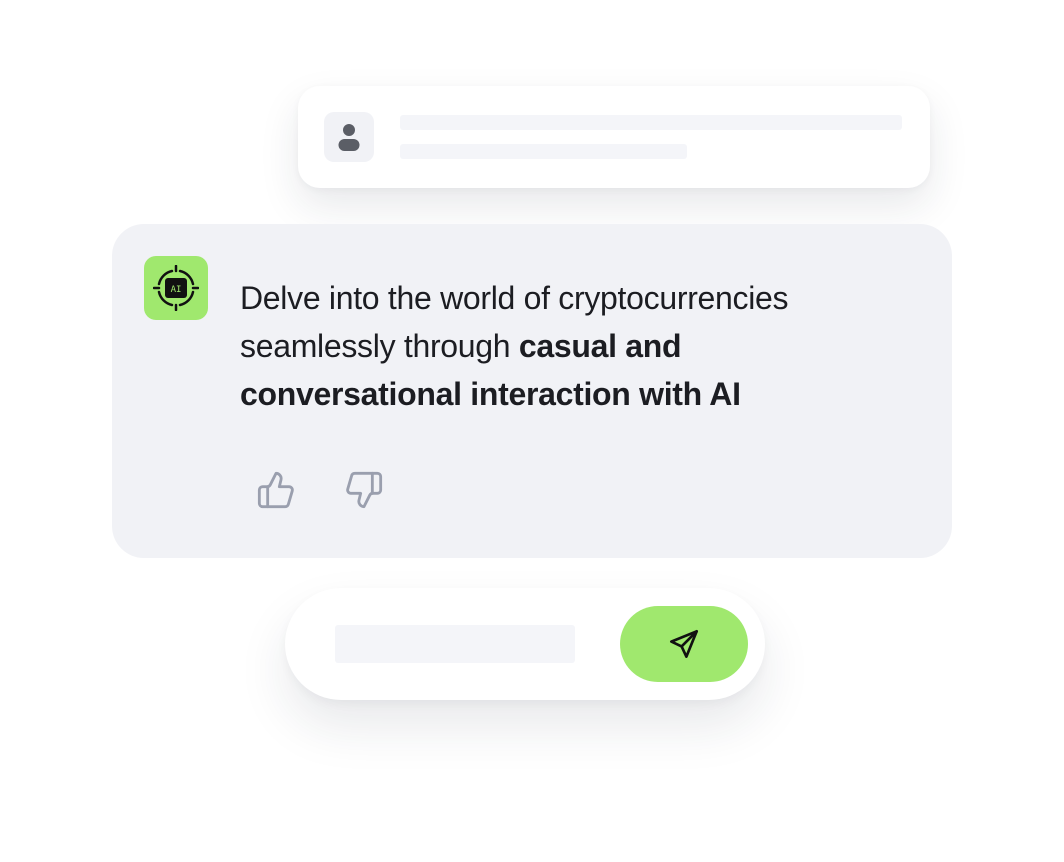 Image resolution: width=1064 pixels, height=862 pixels. What do you see at coordinates (455, 644) in the screenshot?
I see `message-input` at bounding box center [455, 644].